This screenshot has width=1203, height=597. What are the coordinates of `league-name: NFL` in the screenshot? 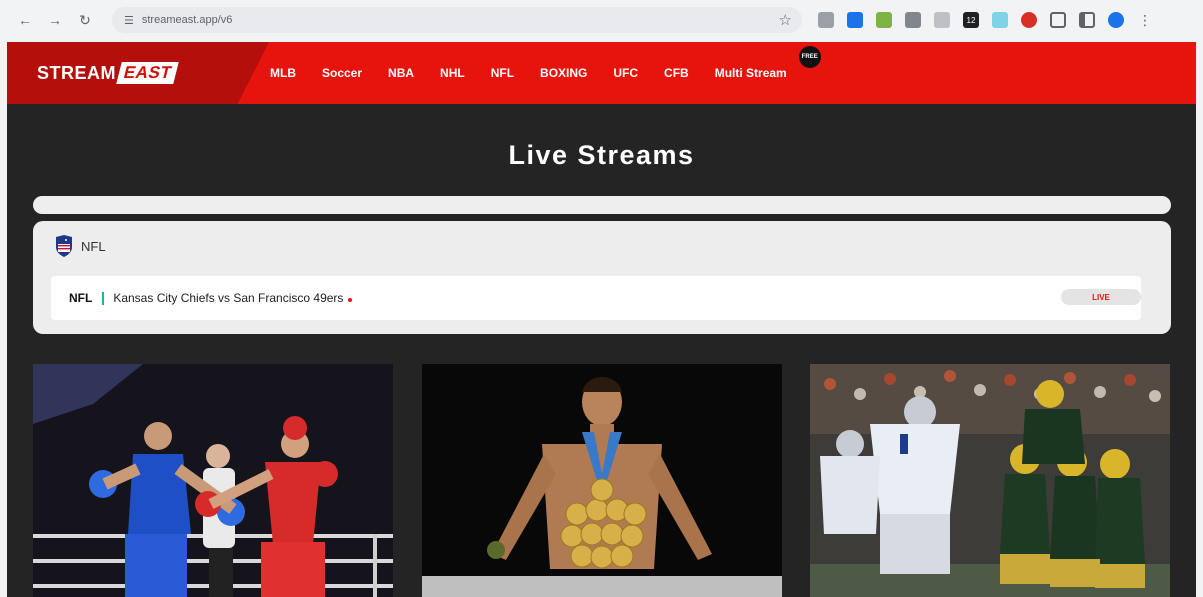 It's located at (93, 246).